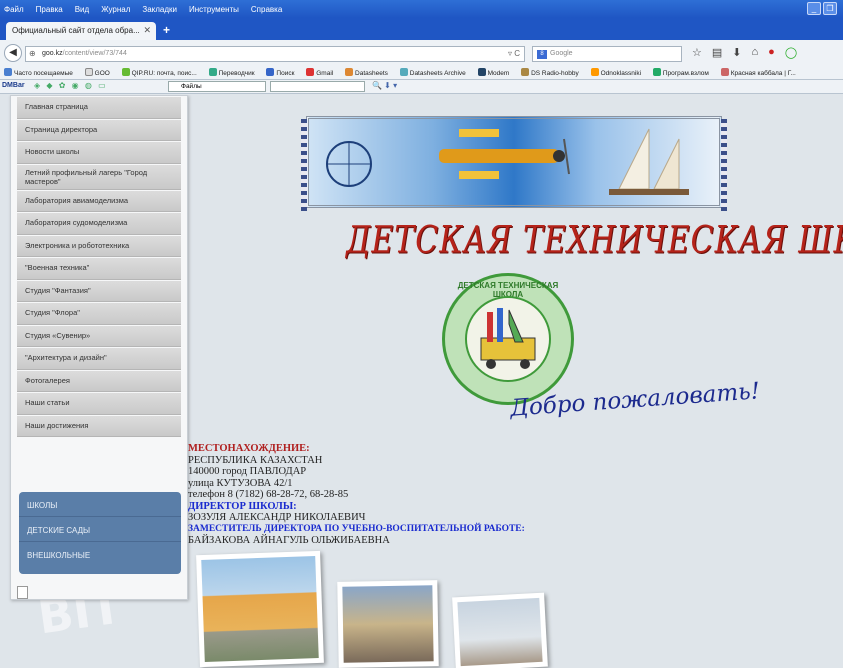 This screenshot has width=843, height=668. Describe the element at coordinates (249, 448) in the screenshot. I see `location-label: МЕСТОНАХОЖДЕНИЕ:` at that location.